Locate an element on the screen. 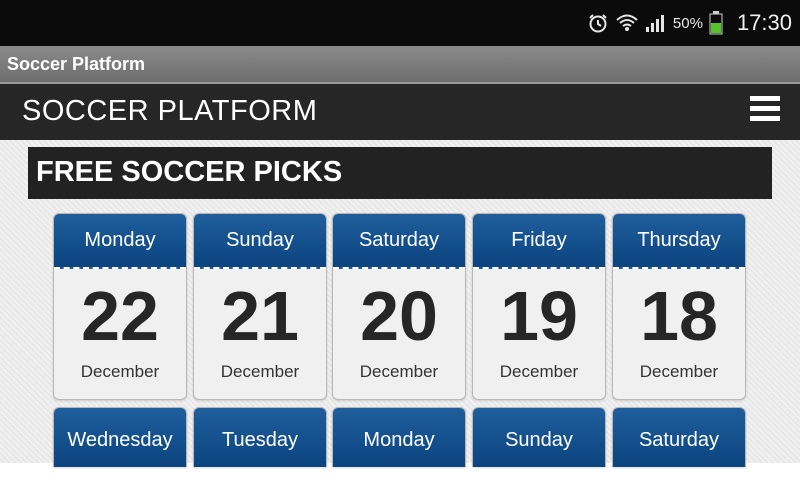 The width and height of the screenshot is (800, 480). hamburger-menu-icon is located at coordinates (765, 111).